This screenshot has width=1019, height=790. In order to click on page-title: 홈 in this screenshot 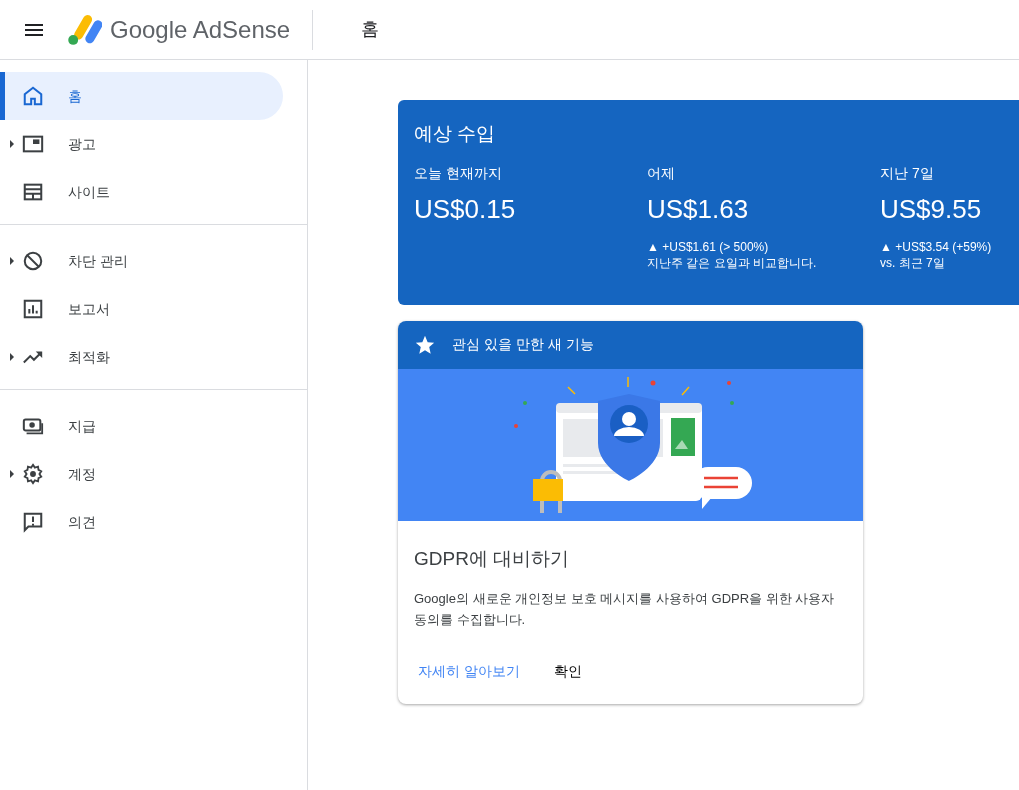, I will do `click(370, 29)`.